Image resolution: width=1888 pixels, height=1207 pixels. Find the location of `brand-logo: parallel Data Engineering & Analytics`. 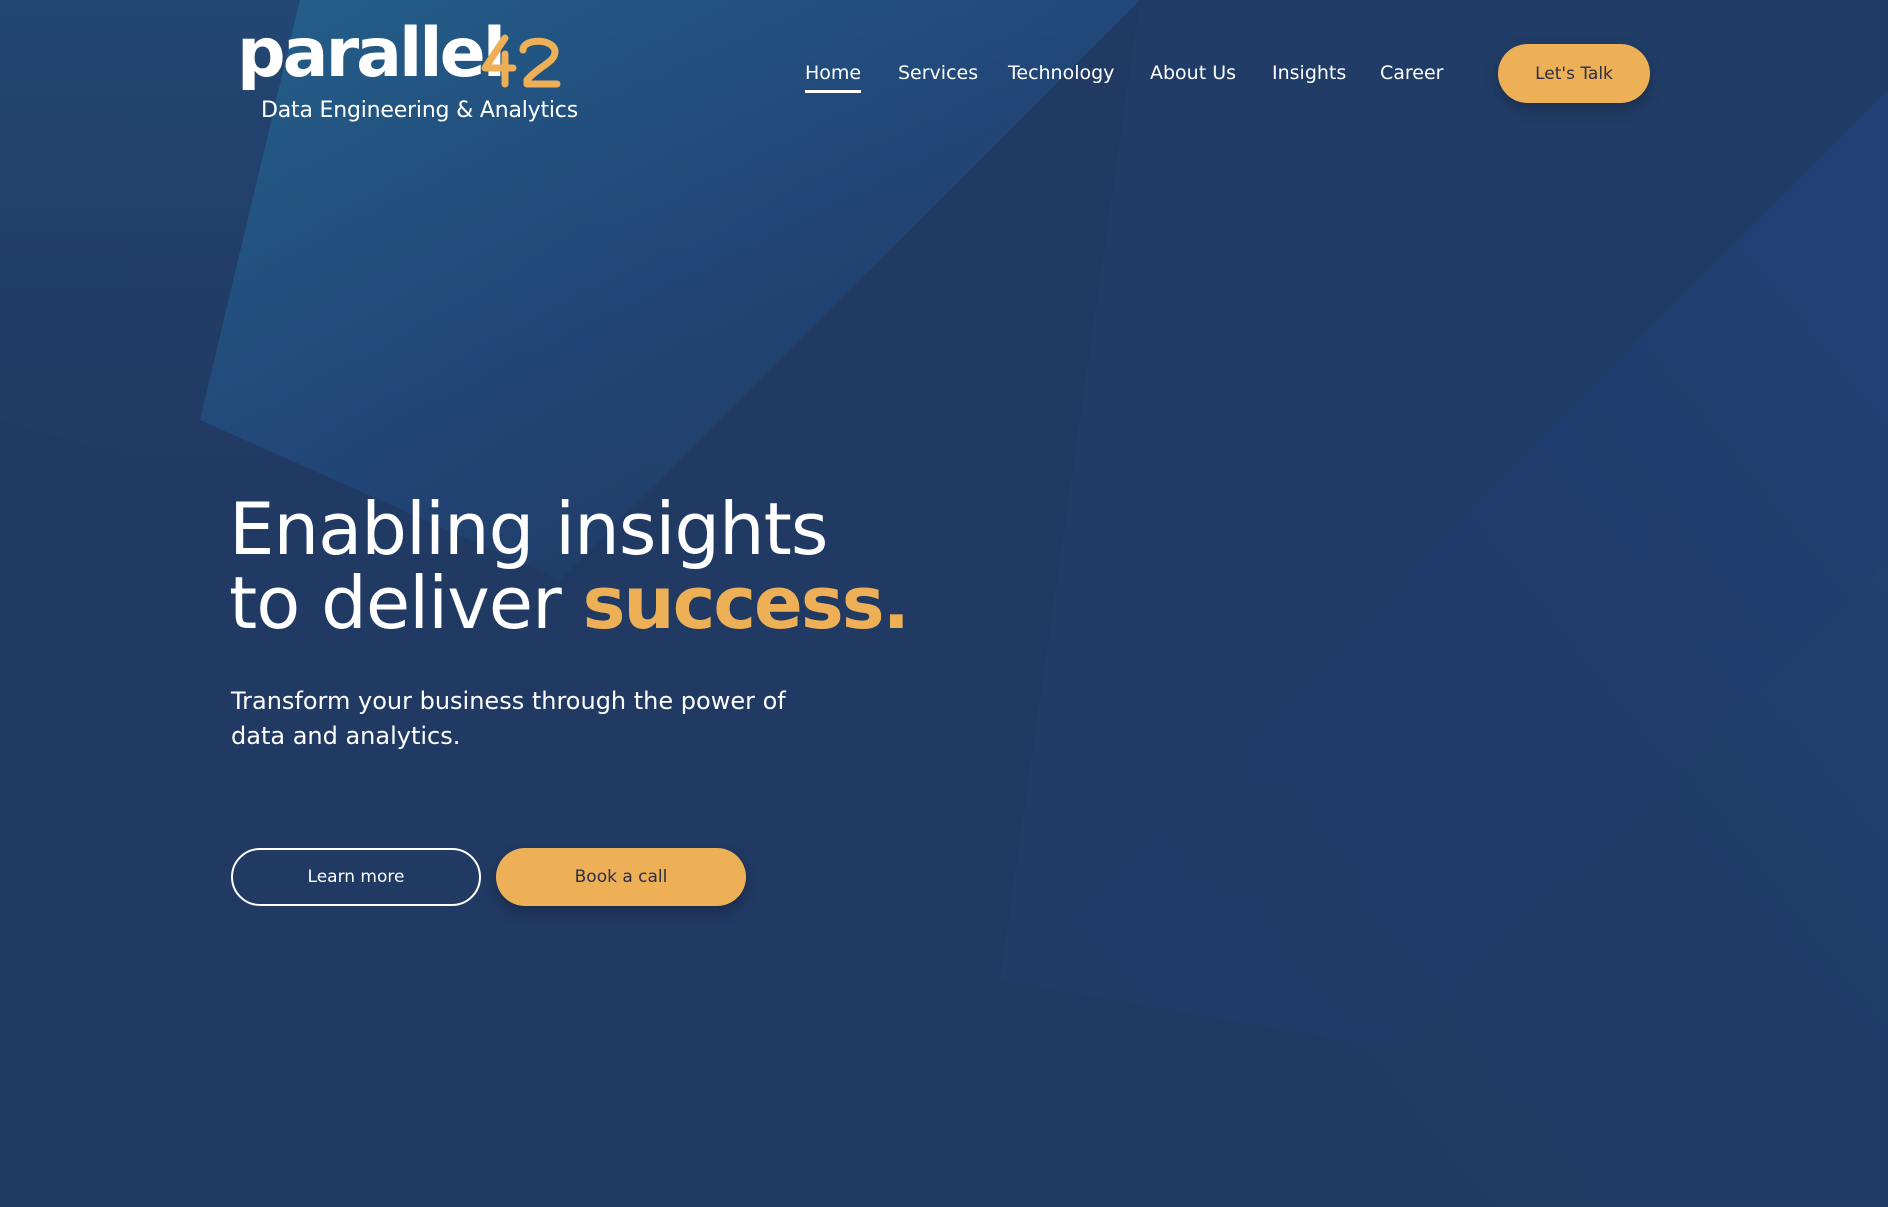

brand-logo: parallel Data Engineering & Analytics is located at coordinates (407, 74).